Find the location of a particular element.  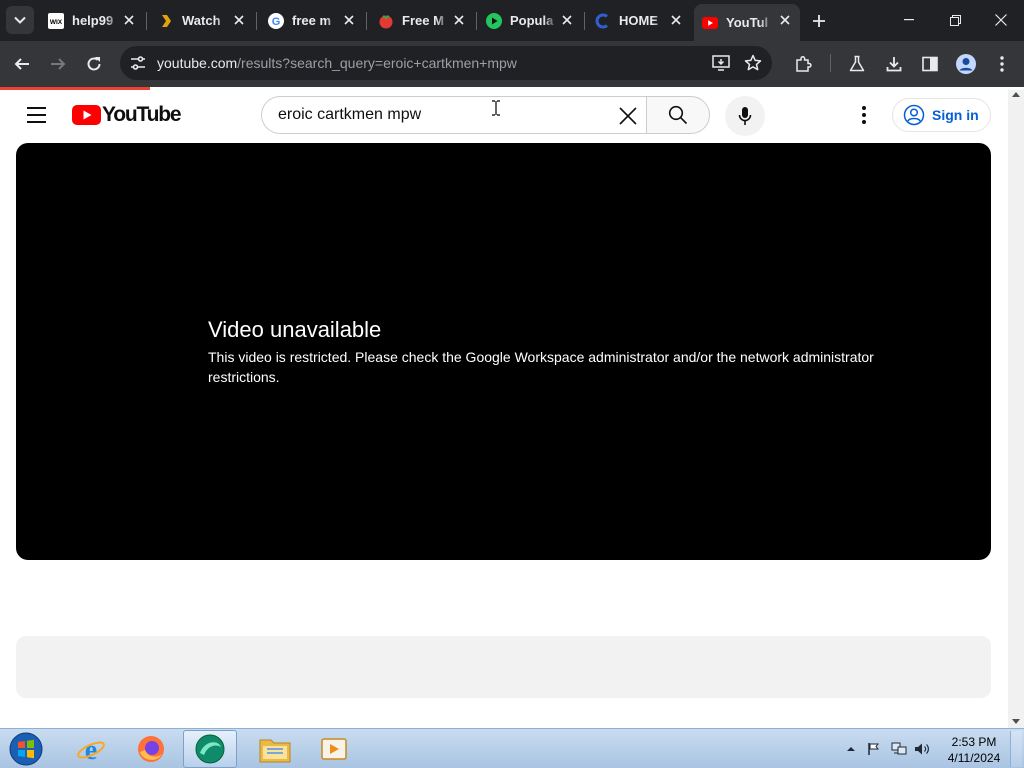

tab-title: Watch is located at coordinates (201, 20).